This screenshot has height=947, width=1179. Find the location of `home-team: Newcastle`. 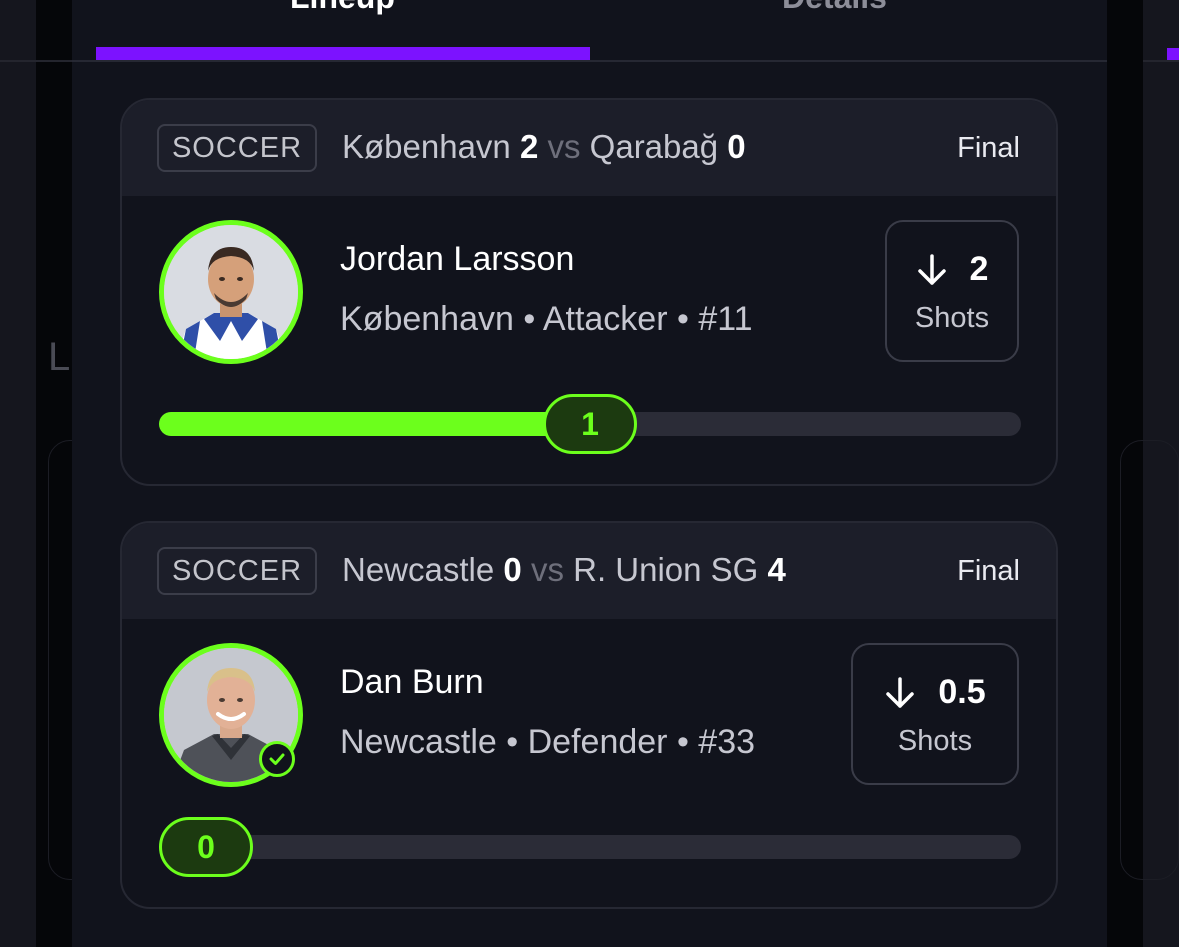

home-team: Newcastle is located at coordinates (418, 569).